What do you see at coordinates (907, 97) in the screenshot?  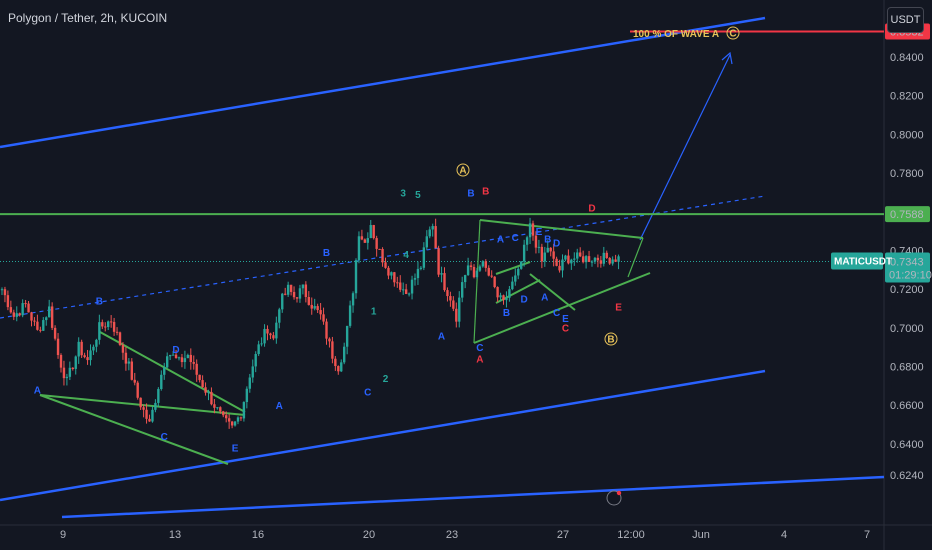 I see `price-tick-label: 0.8200` at bounding box center [907, 97].